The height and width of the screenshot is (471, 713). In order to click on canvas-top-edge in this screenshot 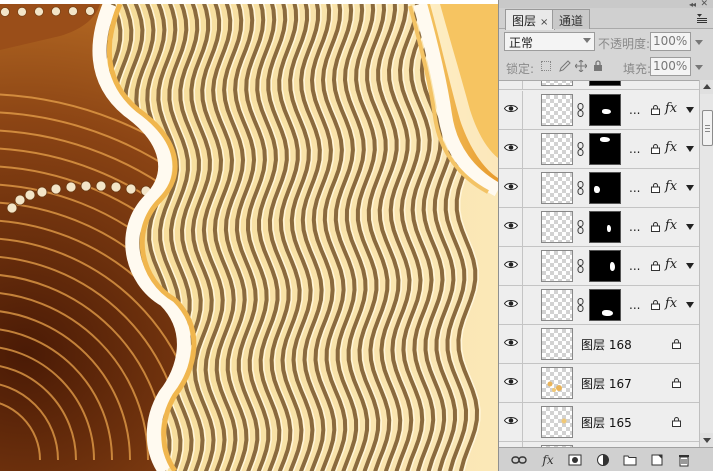, I will do `click(249, 2)`.